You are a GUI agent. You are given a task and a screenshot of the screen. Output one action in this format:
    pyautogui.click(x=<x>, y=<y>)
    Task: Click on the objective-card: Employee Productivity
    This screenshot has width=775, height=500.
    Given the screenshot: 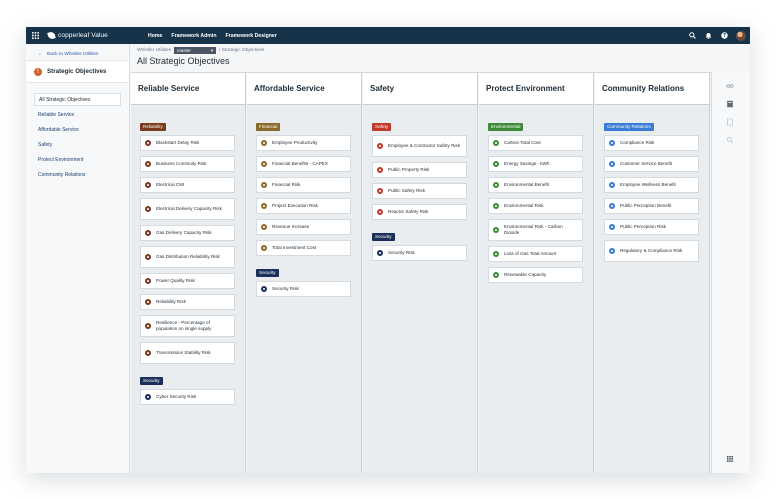 What is the action you would take?
    pyautogui.click(x=303, y=143)
    